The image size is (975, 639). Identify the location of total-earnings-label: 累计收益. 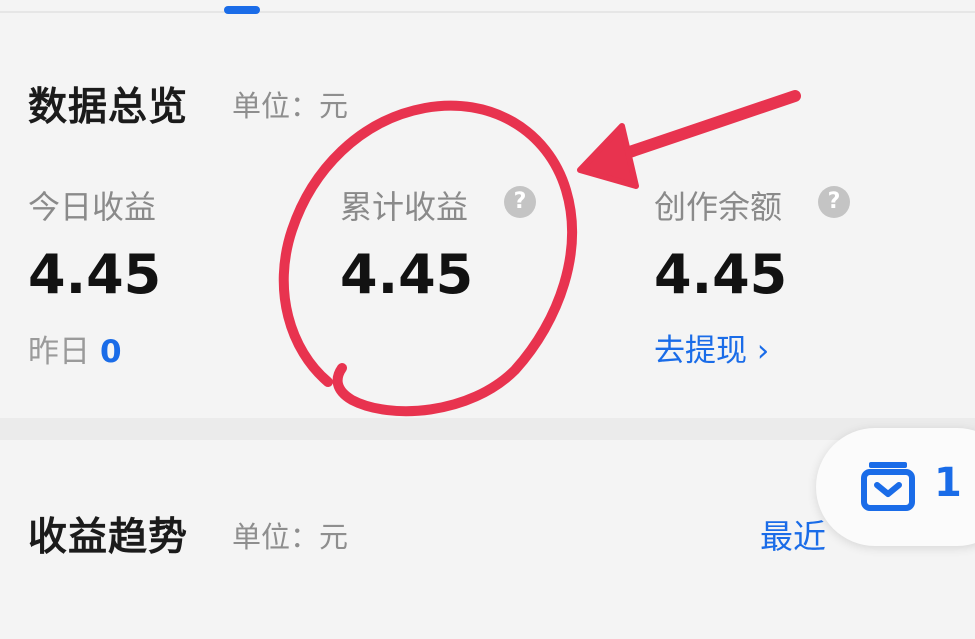
(404, 207).